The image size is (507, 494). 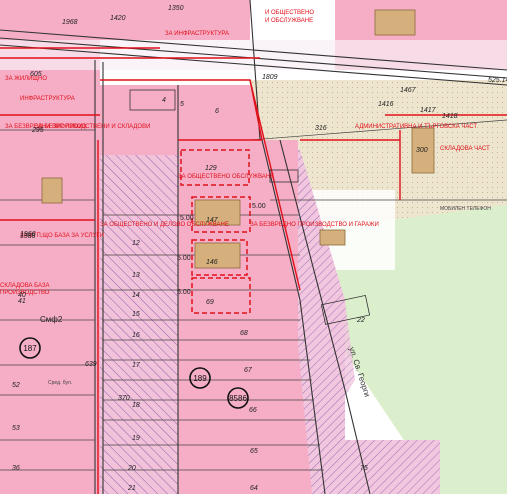 I want to click on parcel-number: 14, so click(x=136, y=295).